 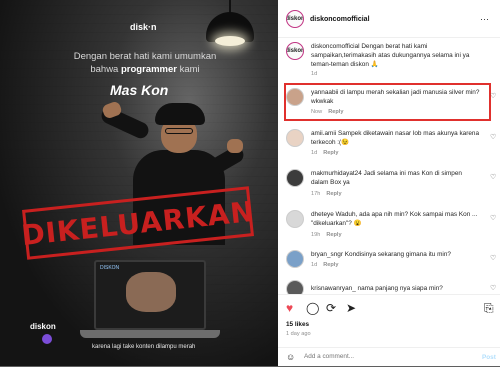 I want to click on likes-count: 15 likes, so click(x=297, y=324).